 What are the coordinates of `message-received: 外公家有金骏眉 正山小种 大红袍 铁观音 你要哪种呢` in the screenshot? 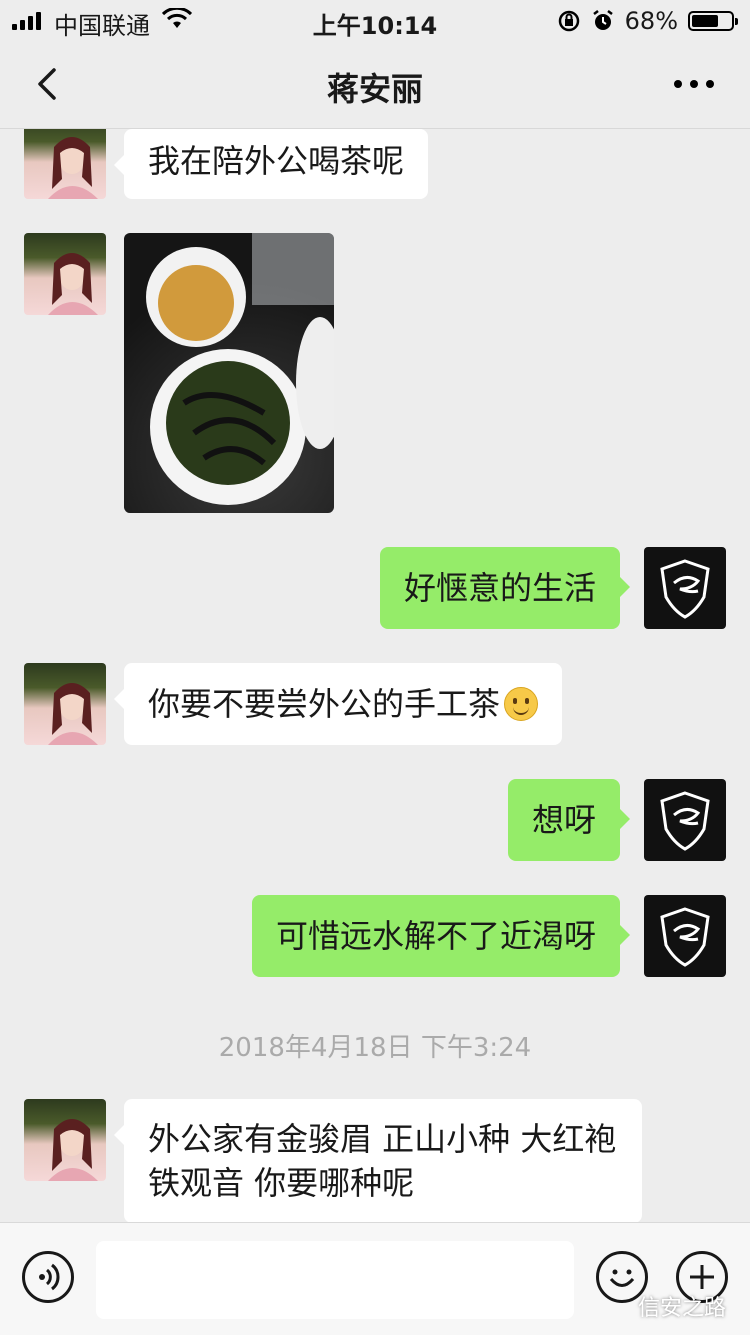 It's located at (375, 1160).